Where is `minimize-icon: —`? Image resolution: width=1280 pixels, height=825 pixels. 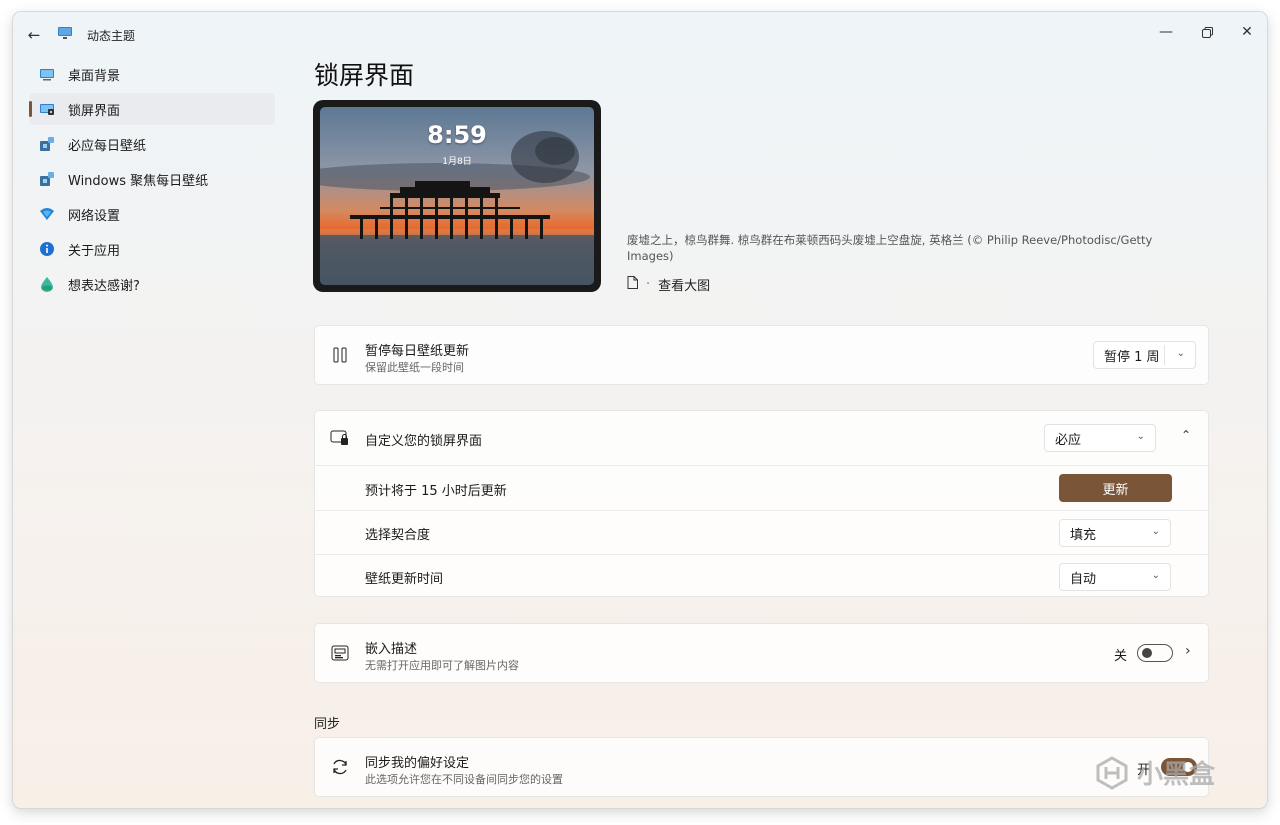
minimize-icon: — is located at coordinates (1166, 32).